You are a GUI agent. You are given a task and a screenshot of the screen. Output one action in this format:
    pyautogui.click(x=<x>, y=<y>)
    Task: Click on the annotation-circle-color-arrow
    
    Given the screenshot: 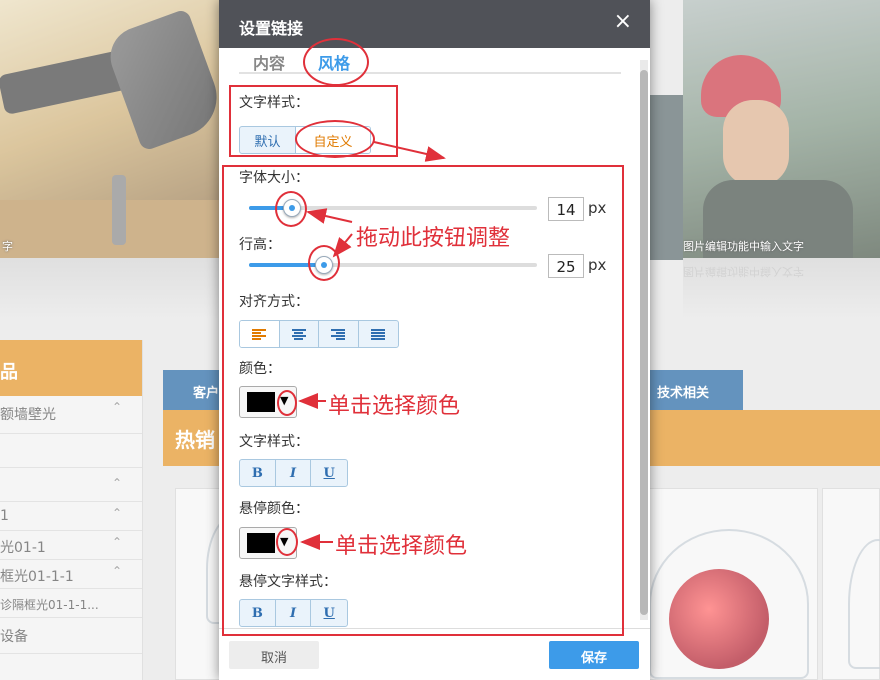 What is the action you would take?
    pyautogui.click(x=287, y=403)
    